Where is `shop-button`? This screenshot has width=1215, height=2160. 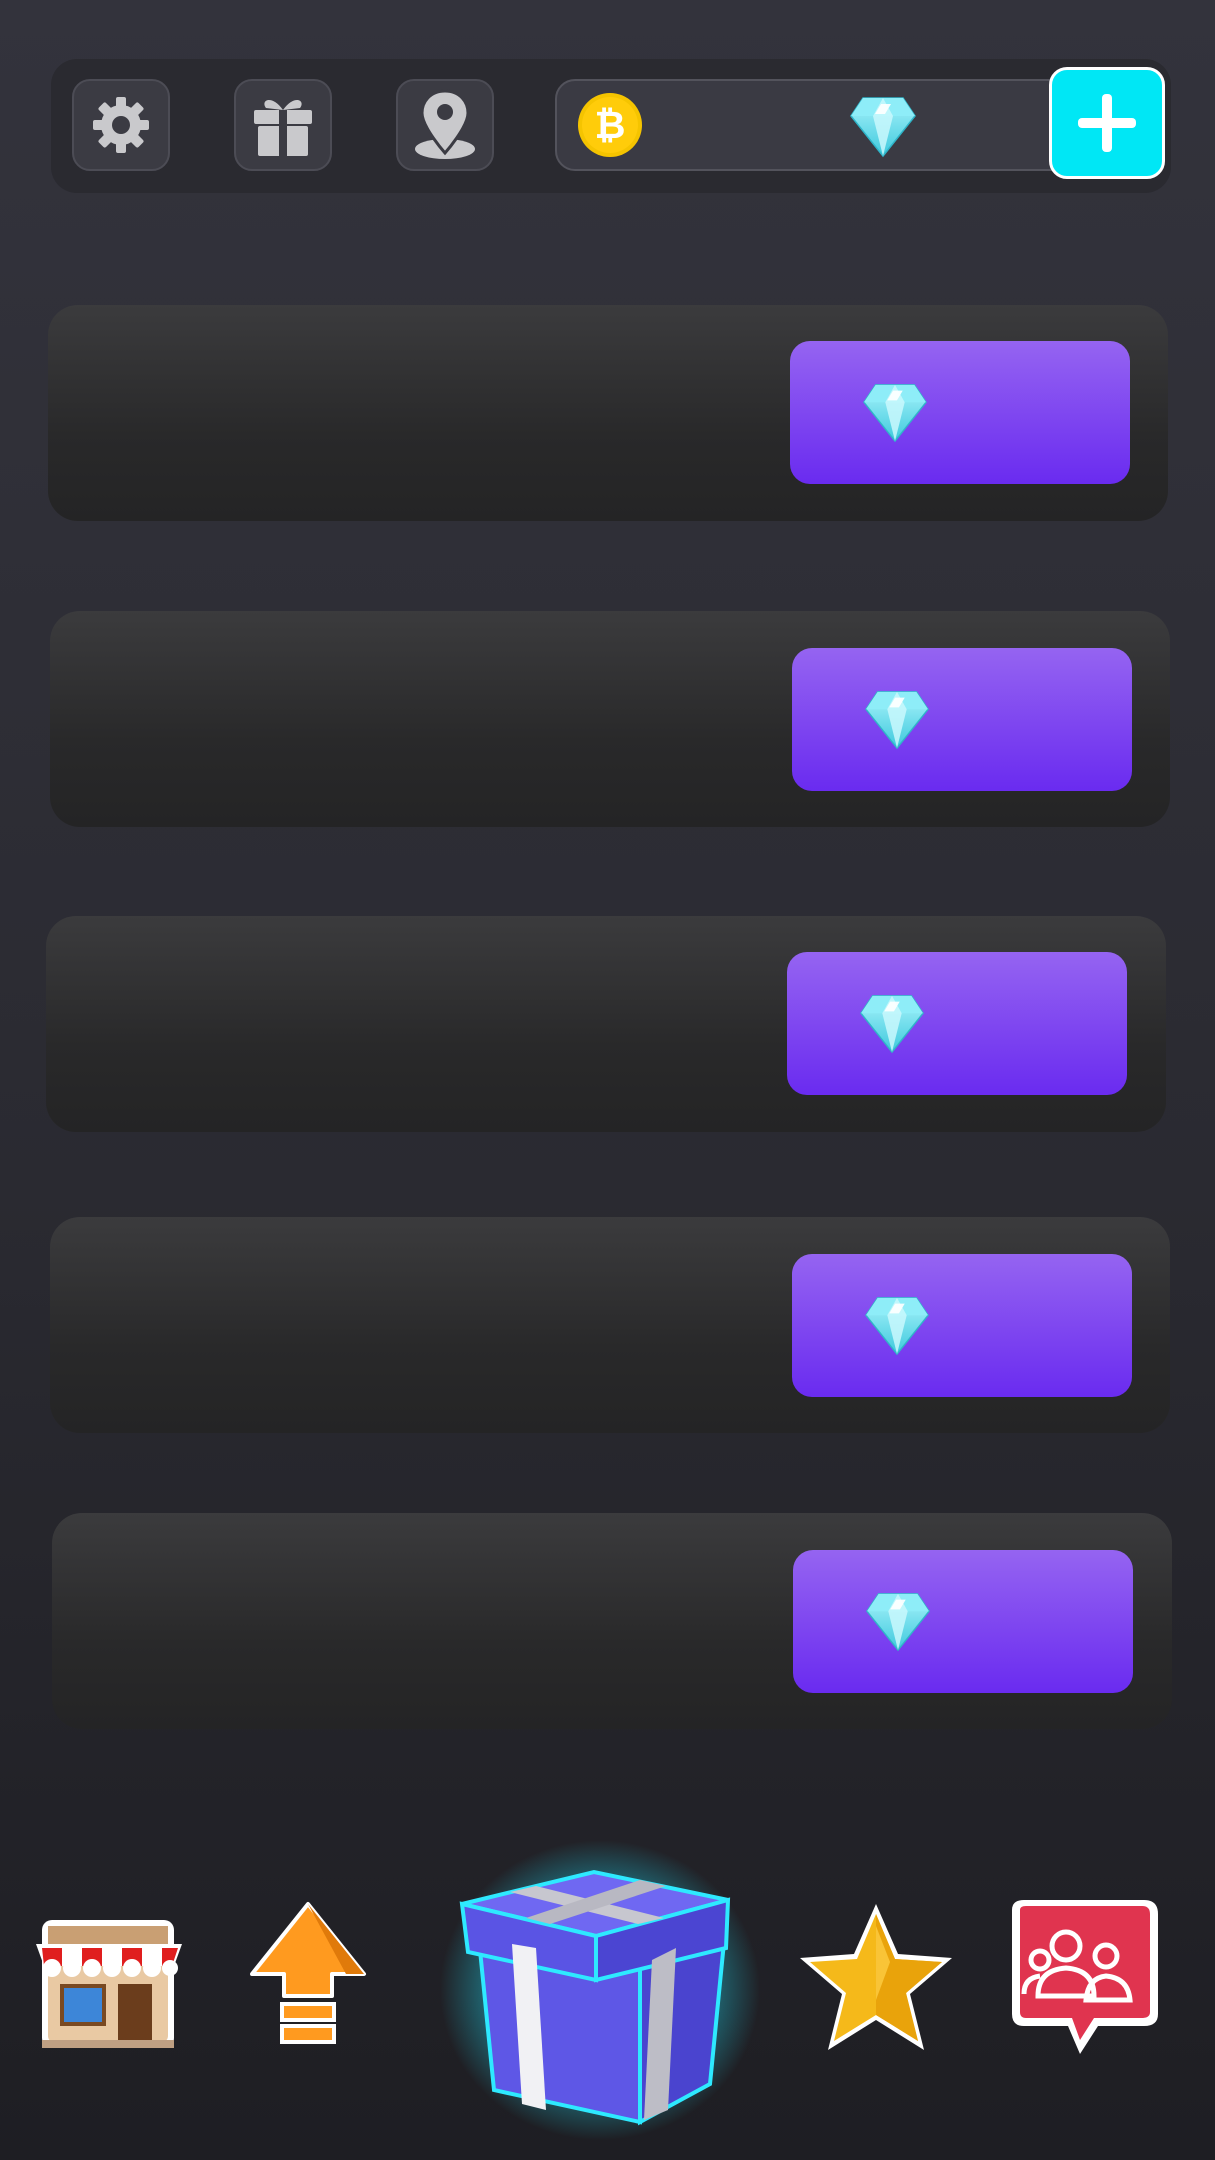 shop-button is located at coordinates (109, 1980).